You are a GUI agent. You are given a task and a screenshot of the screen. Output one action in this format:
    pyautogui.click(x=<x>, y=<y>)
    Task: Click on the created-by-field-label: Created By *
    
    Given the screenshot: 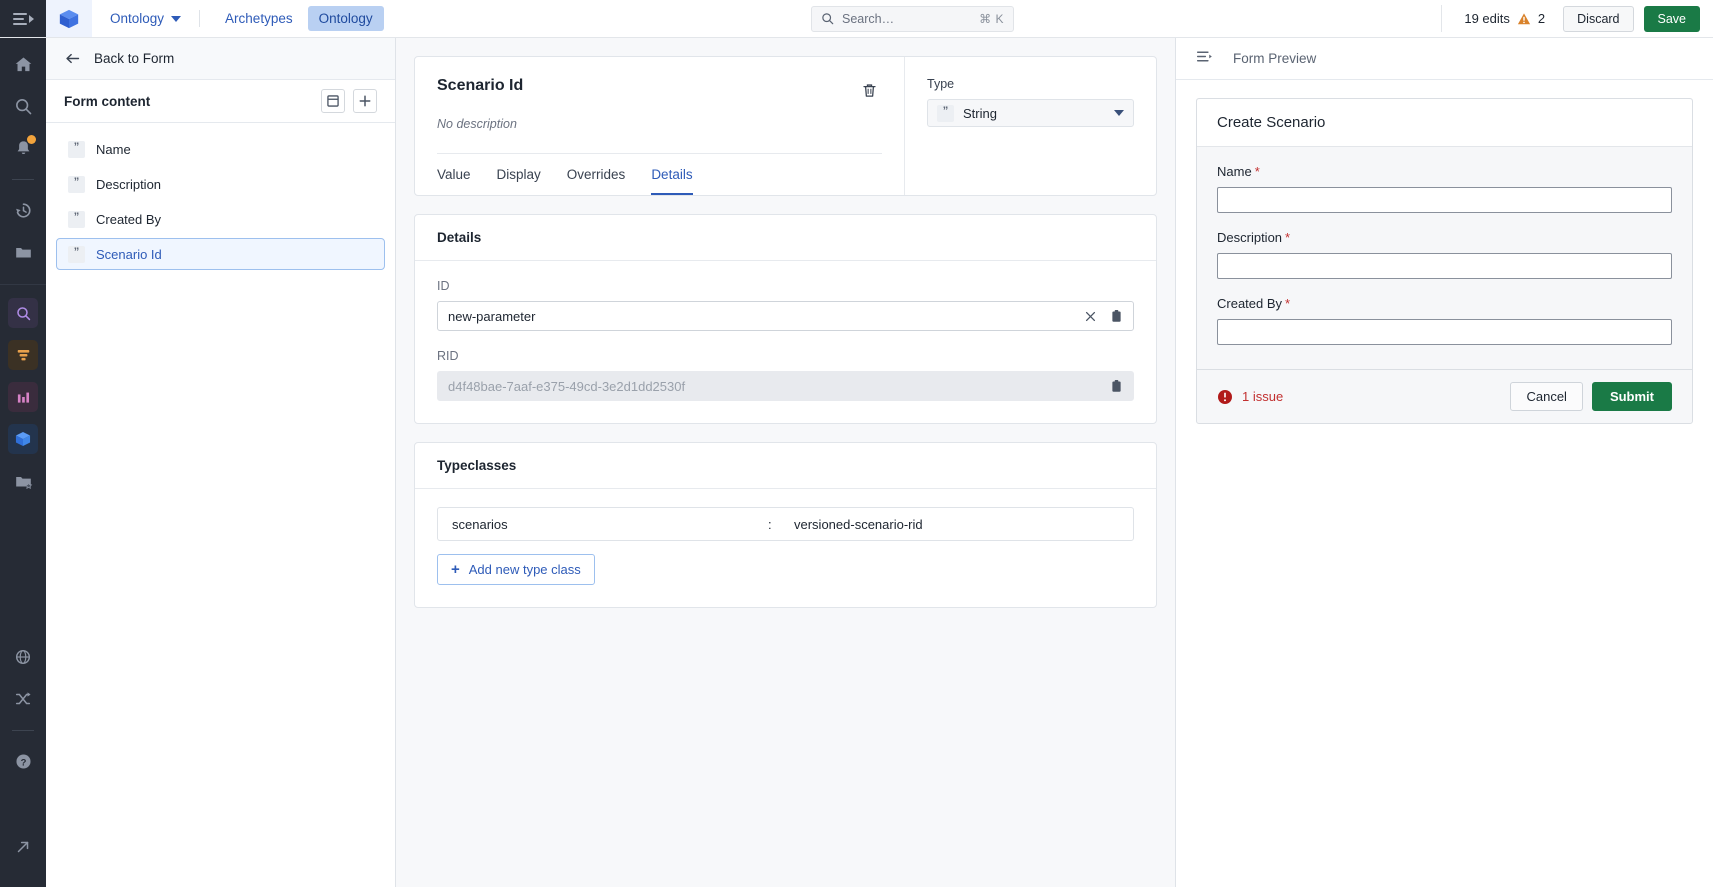 What is the action you would take?
    pyautogui.click(x=1444, y=303)
    